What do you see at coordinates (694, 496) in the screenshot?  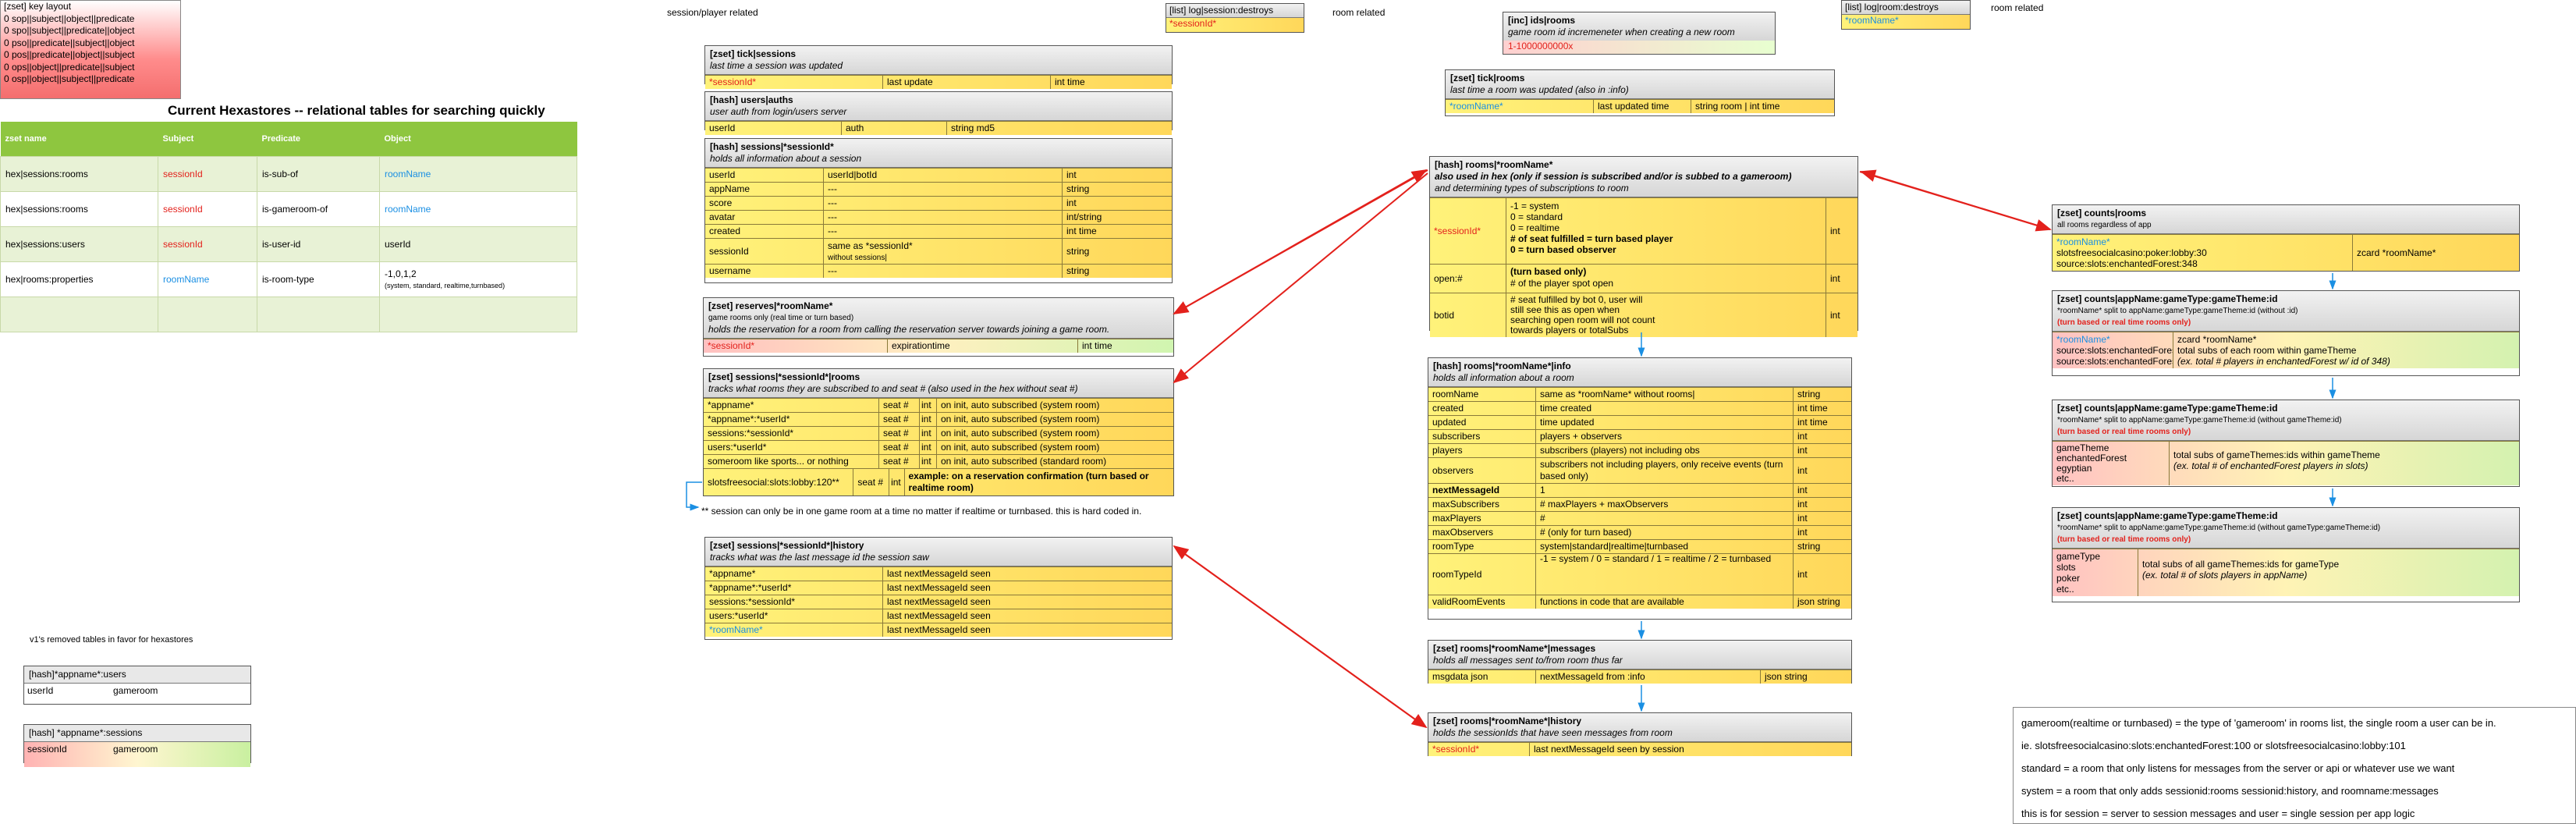 I see `footnote-connector` at bounding box center [694, 496].